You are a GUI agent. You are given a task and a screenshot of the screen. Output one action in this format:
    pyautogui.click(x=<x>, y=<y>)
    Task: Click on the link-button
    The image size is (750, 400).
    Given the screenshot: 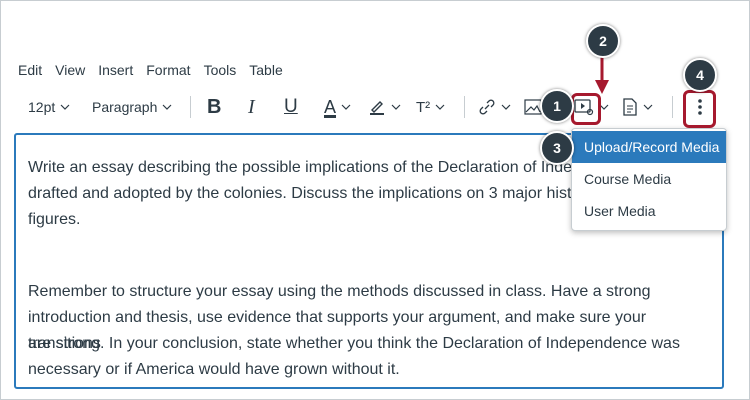 What is the action you would take?
    pyautogui.click(x=494, y=107)
    